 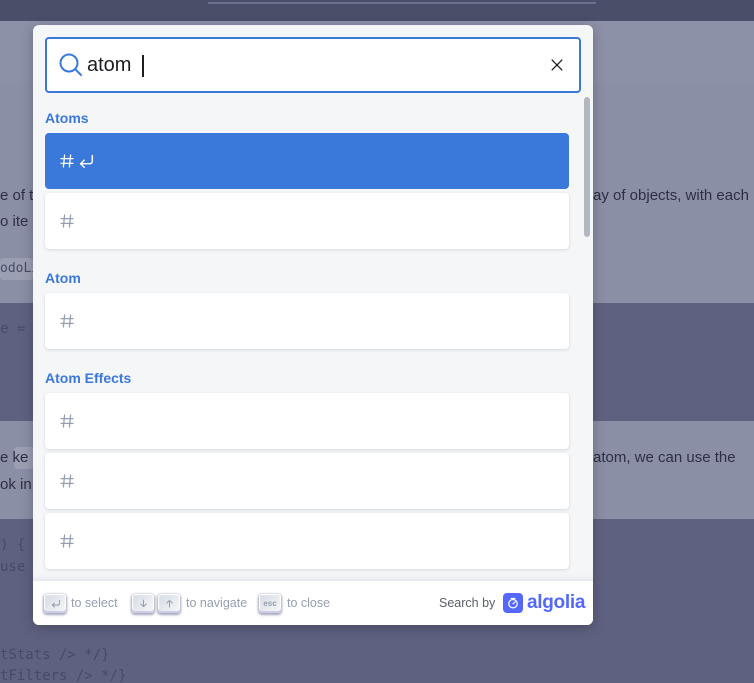 I want to click on background-text: ok in, so click(x=16, y=484).